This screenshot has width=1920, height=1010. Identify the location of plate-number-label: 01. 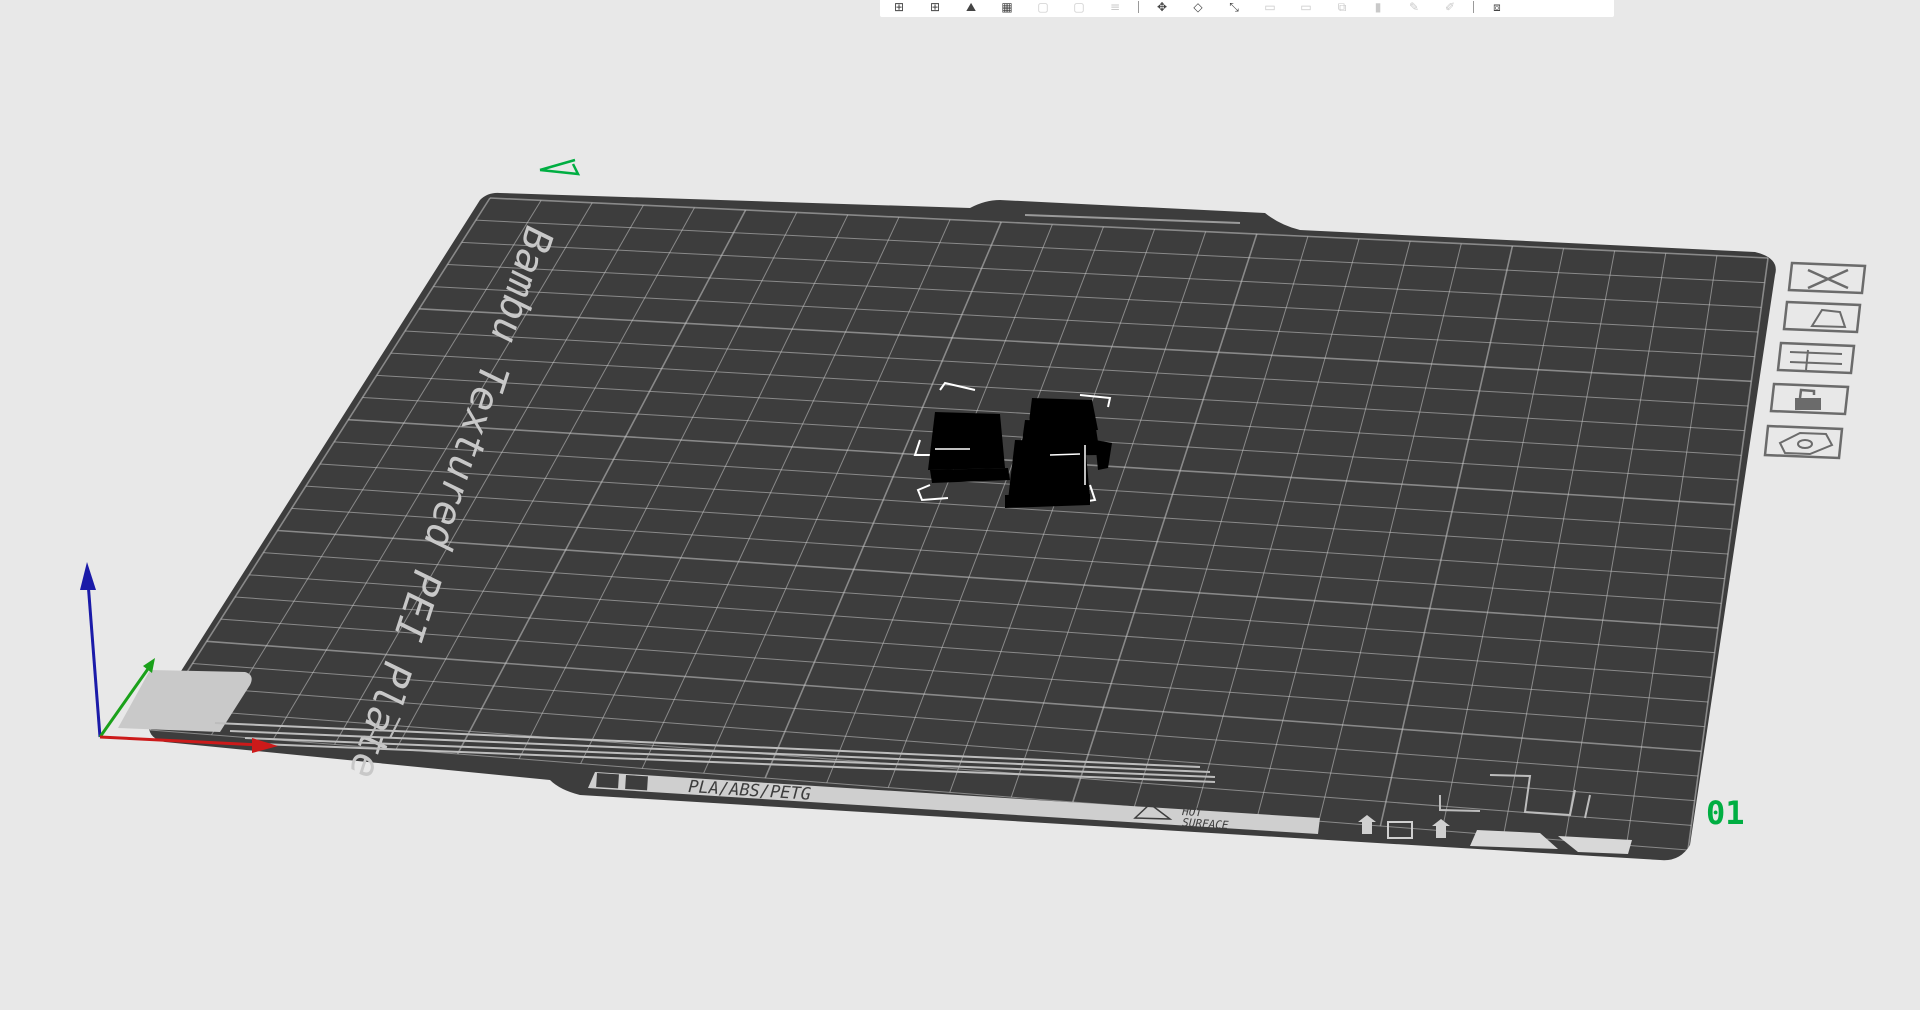
(1725, 813).